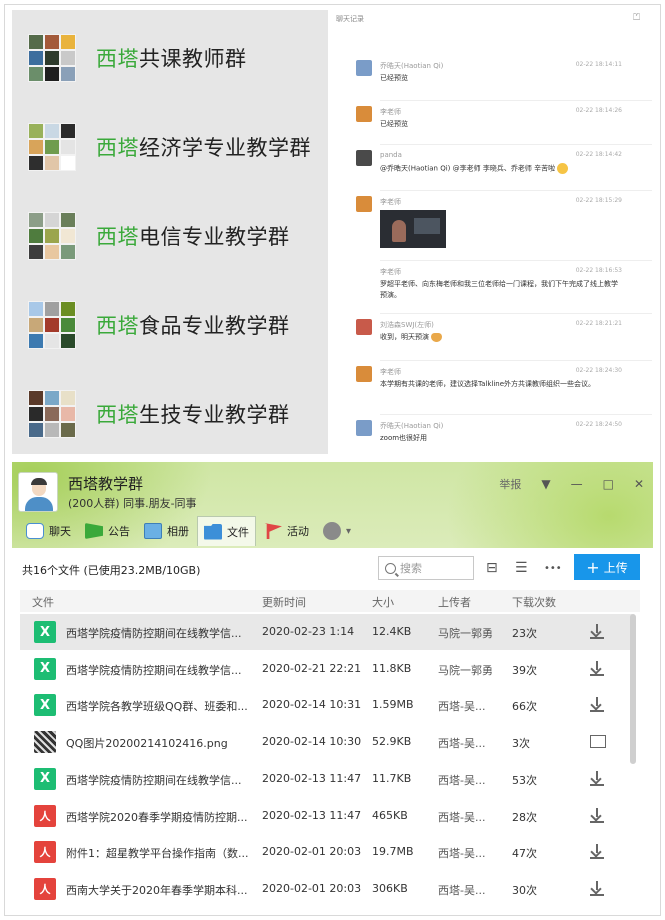 Image resolution: width=665 pixels, height=920 pixels. I want to click on message-text: zoom也很好用, so click(500, 438).